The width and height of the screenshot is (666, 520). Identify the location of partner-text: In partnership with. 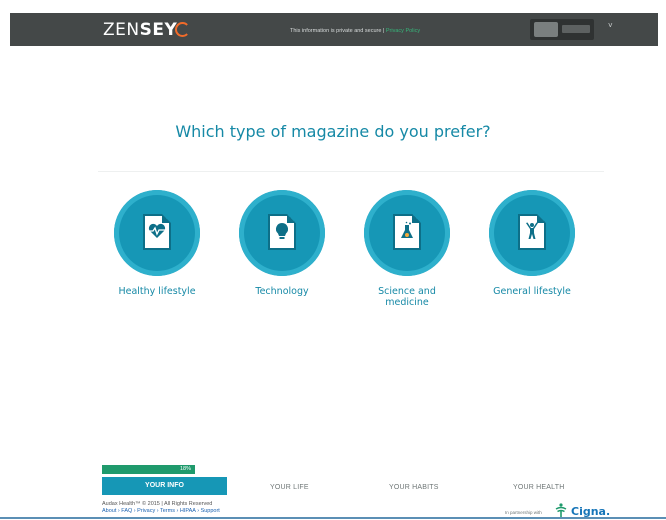
(523, 512).